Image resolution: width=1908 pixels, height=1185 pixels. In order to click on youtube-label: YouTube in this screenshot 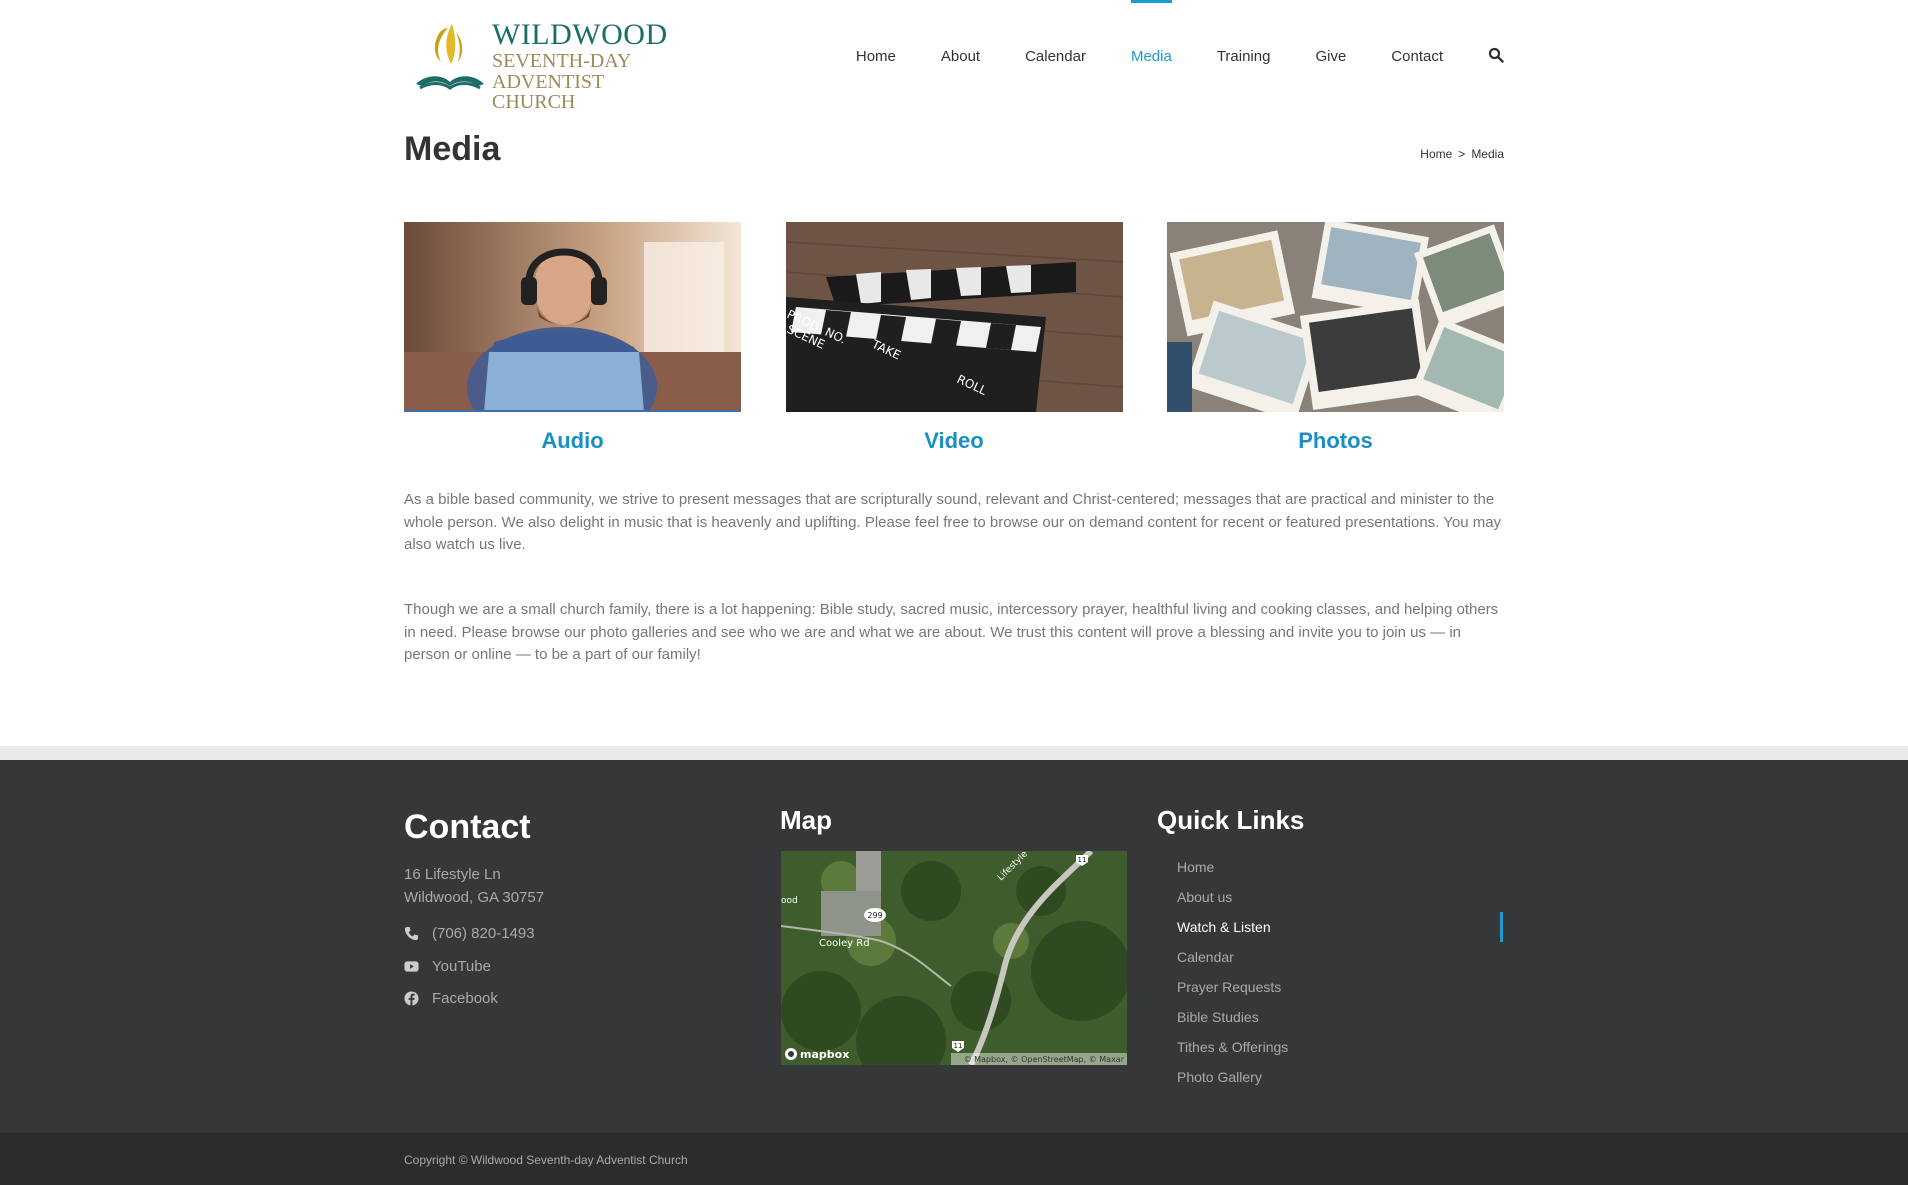, I will do `click(461, 966)`.